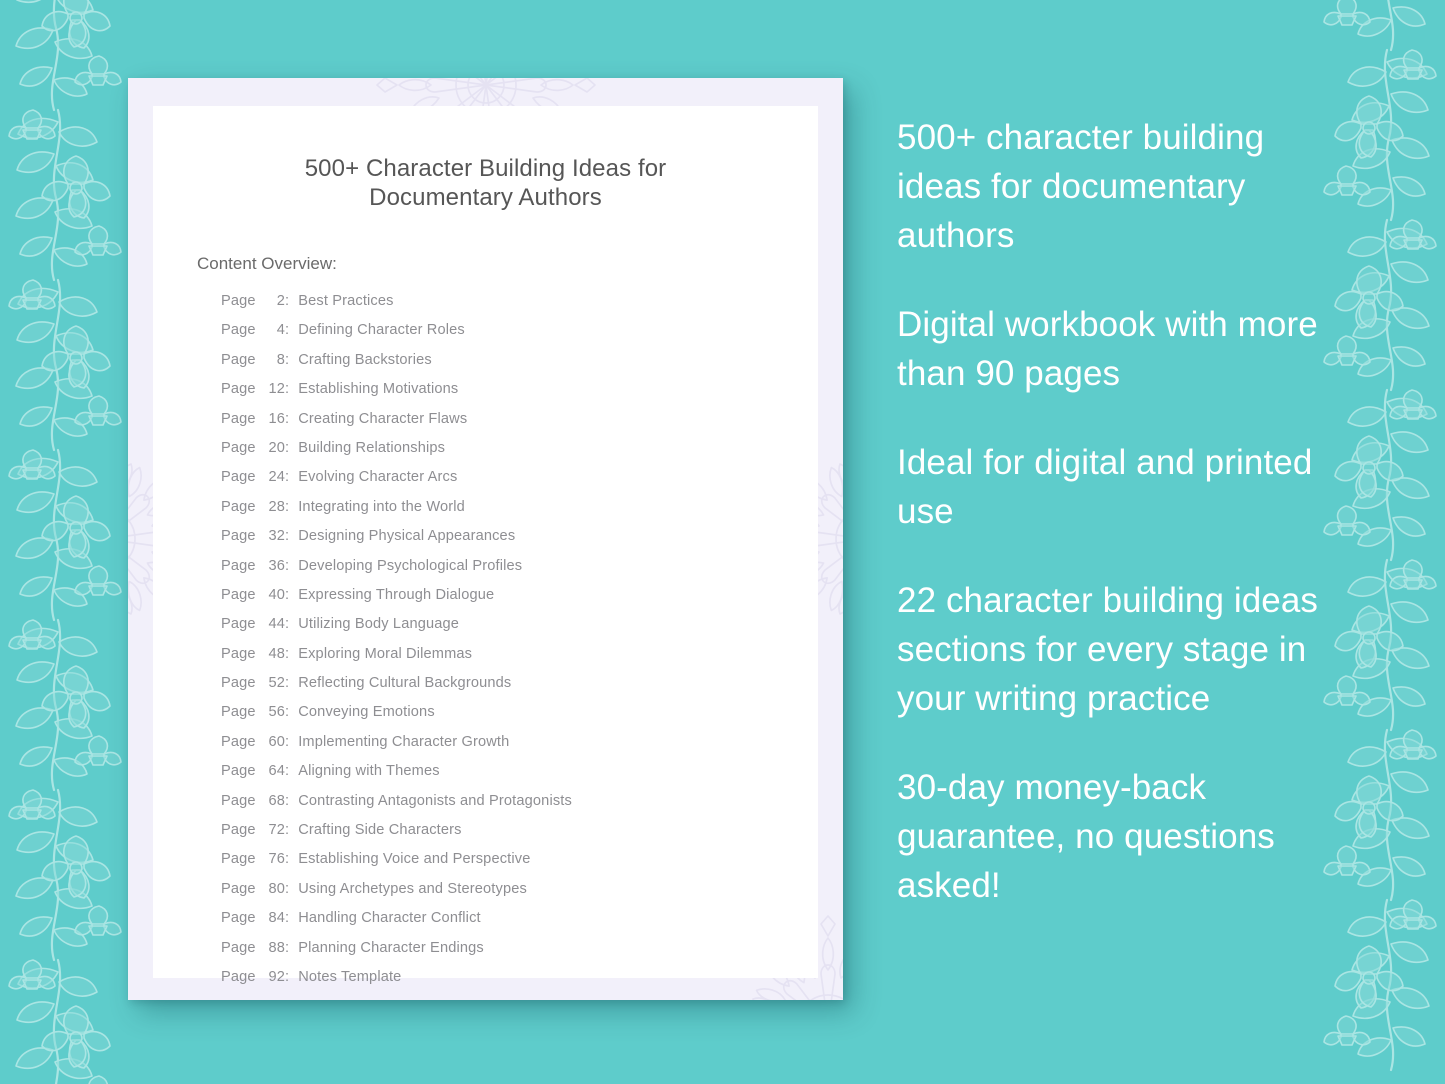  What do you see at coordinates (519, 983) in the screenshot?
I see `toc-row: Page 92: Notes Template` at bounding box center [519, 983].